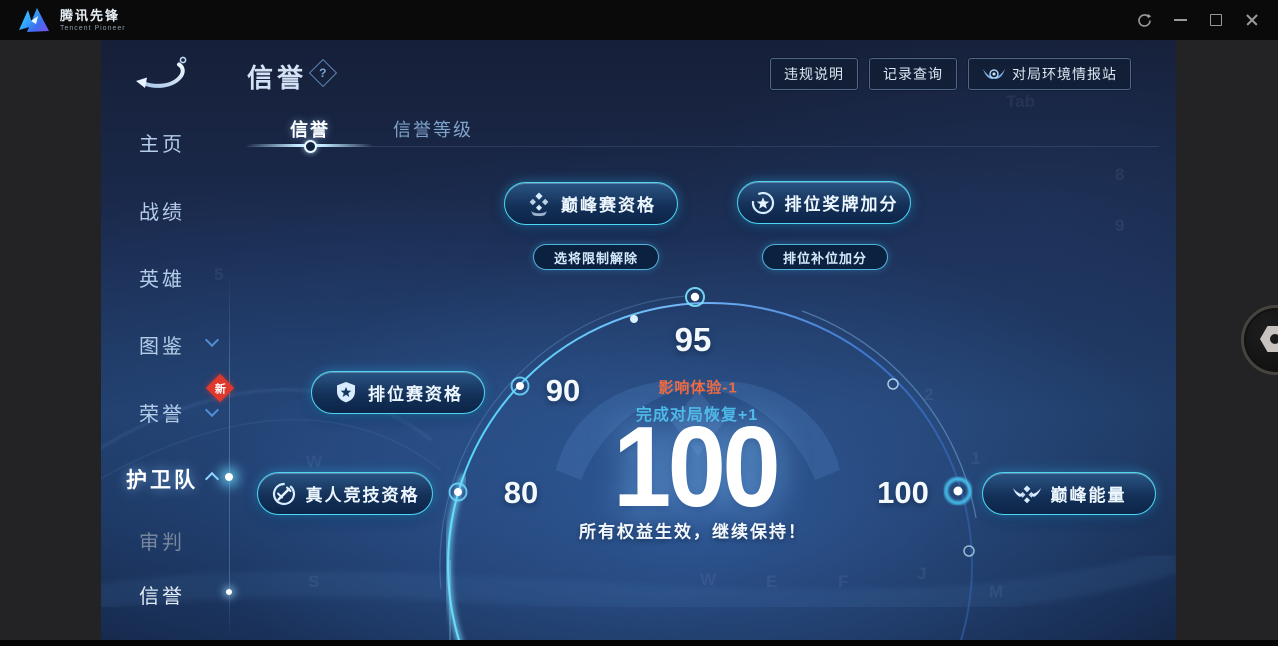 This screenshot has width=1278, height=646. Describe the element at coordinates (162, 412) in the screenshot. I see `sidebar-item-honor: 荣誉` at that location.